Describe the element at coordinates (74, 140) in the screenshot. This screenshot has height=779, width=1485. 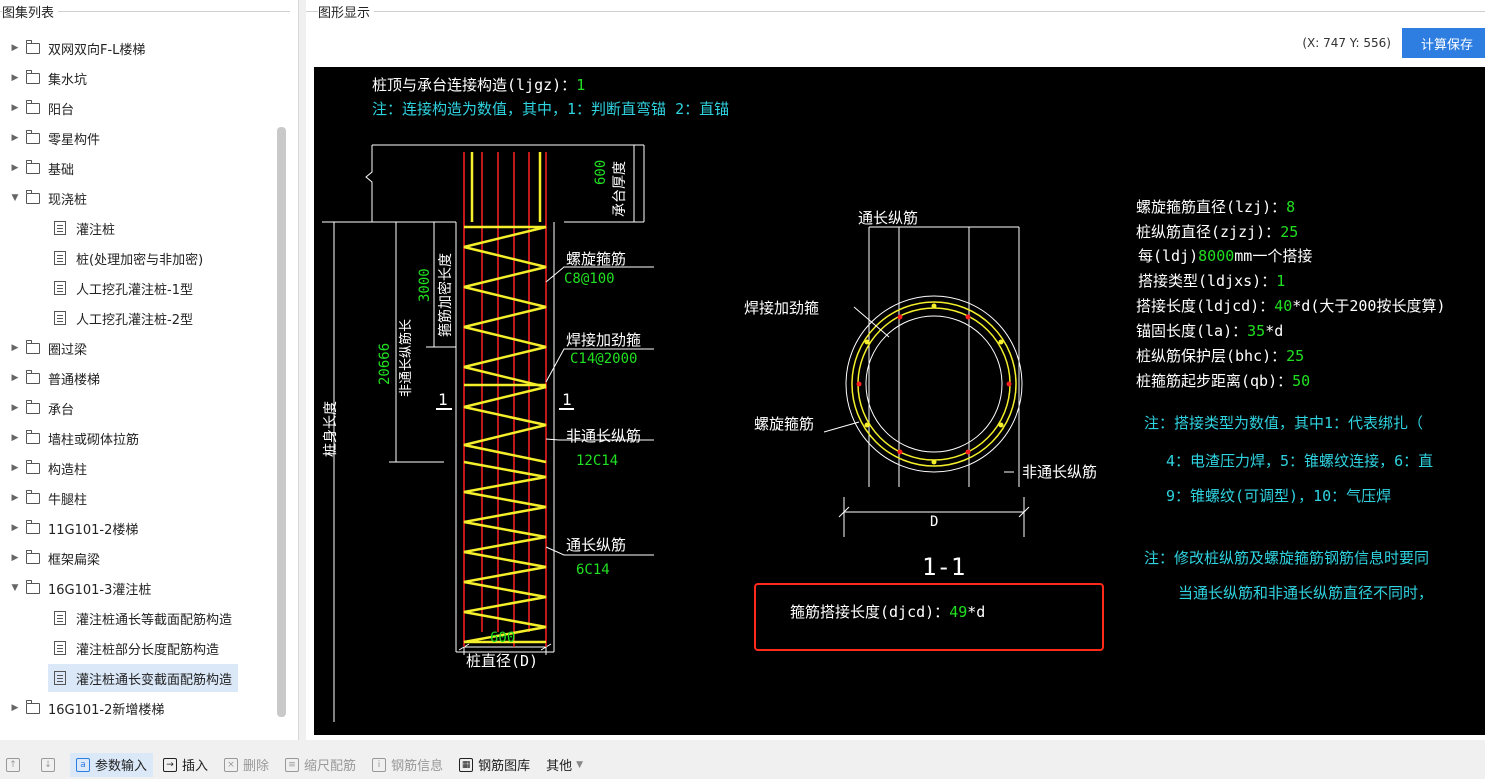
I see `tree-item-label: 零星构件` at that location.